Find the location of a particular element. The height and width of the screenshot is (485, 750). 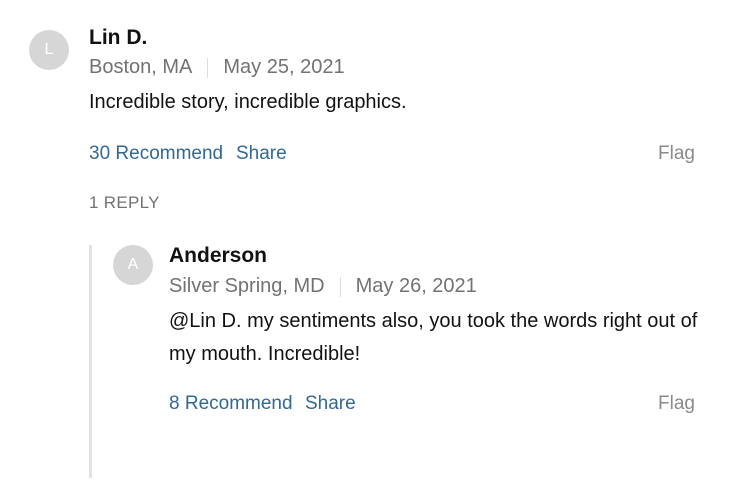

reply-meta: Silver Spring, MD May 26, 2021 is located at coordinates (323, 286).